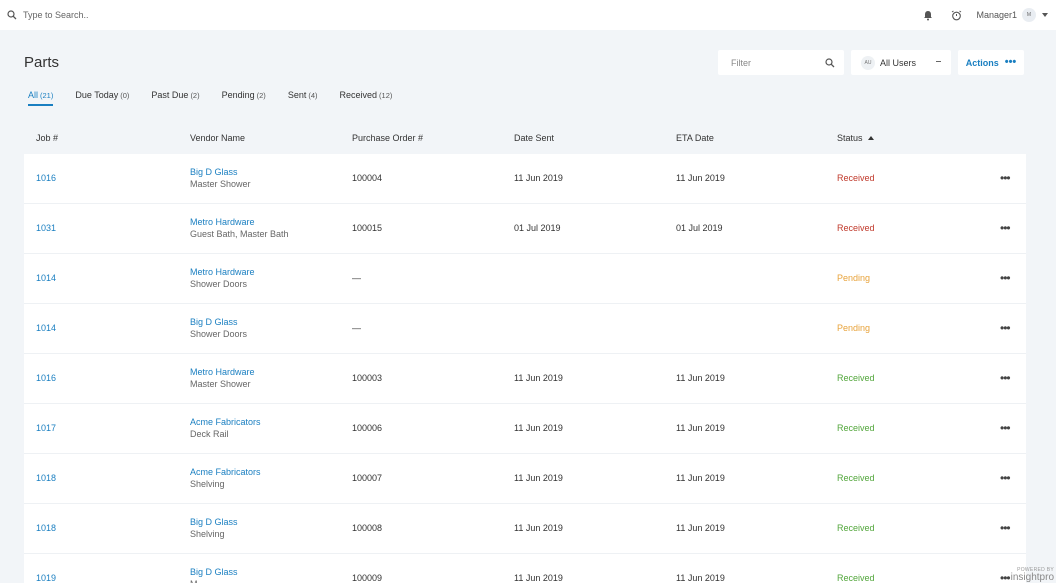 The width and height of the screenshot is (1056, 583). What do you see at coordinates (123, 15) in the screenshot?
I see `search-input` at bounding box center [123, 15].